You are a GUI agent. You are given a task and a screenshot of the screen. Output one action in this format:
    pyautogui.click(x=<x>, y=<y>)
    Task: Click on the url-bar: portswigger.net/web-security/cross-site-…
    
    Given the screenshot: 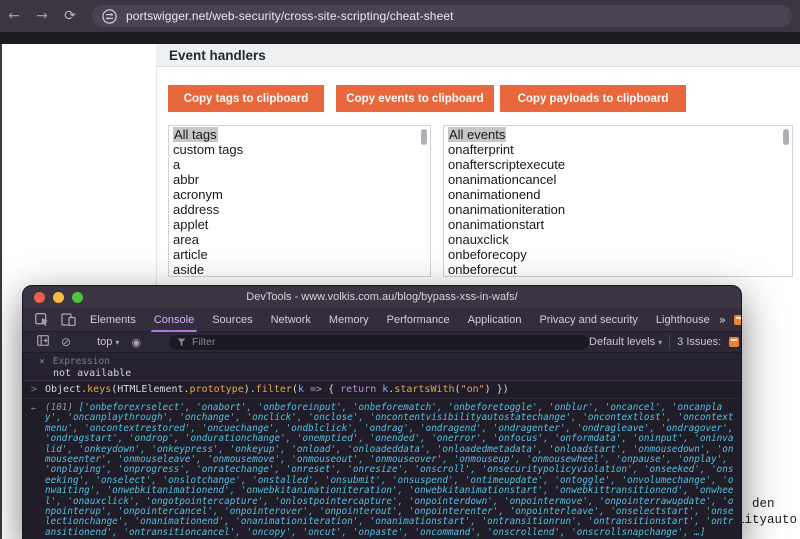 What is the action you would take?
    pyautogui.click(x=442, y=16)
    